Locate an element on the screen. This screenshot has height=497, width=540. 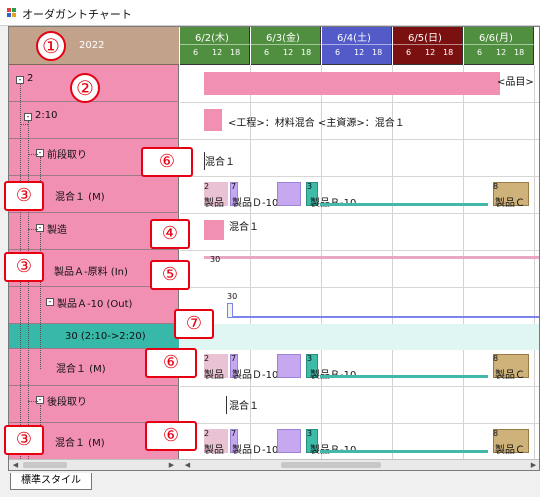
material-bar is located at coordinates (214, 230).